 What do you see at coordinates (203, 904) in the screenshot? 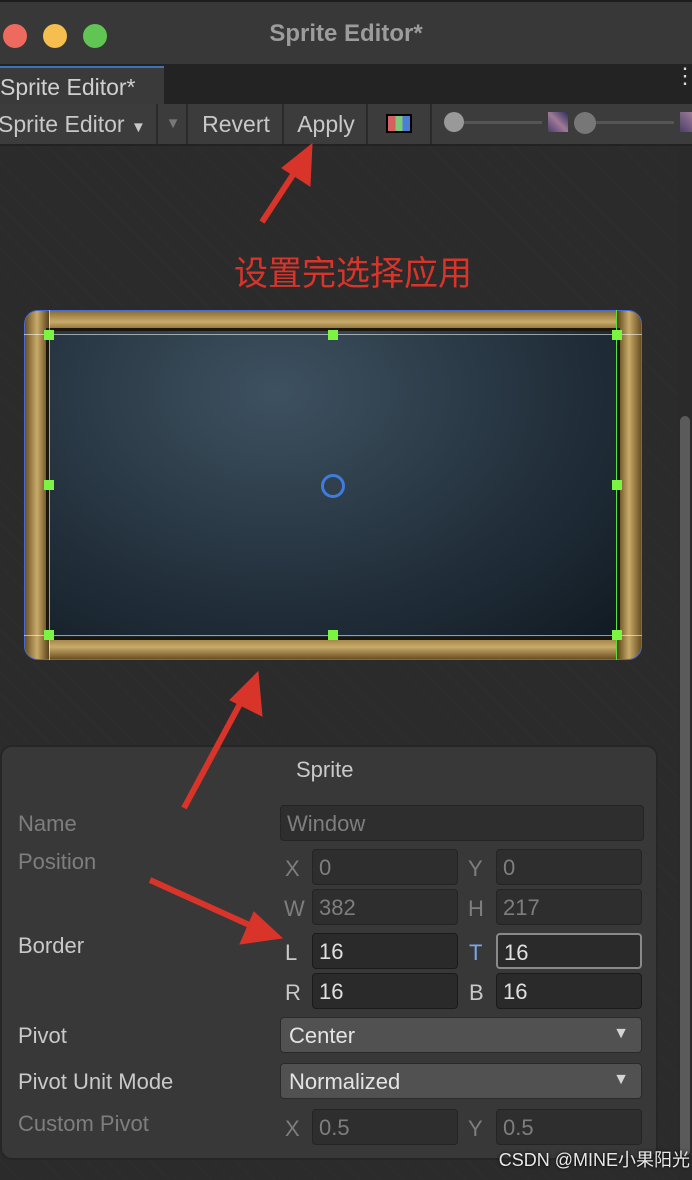
I see `arrow-to-border` at bounding box center [203, 904].